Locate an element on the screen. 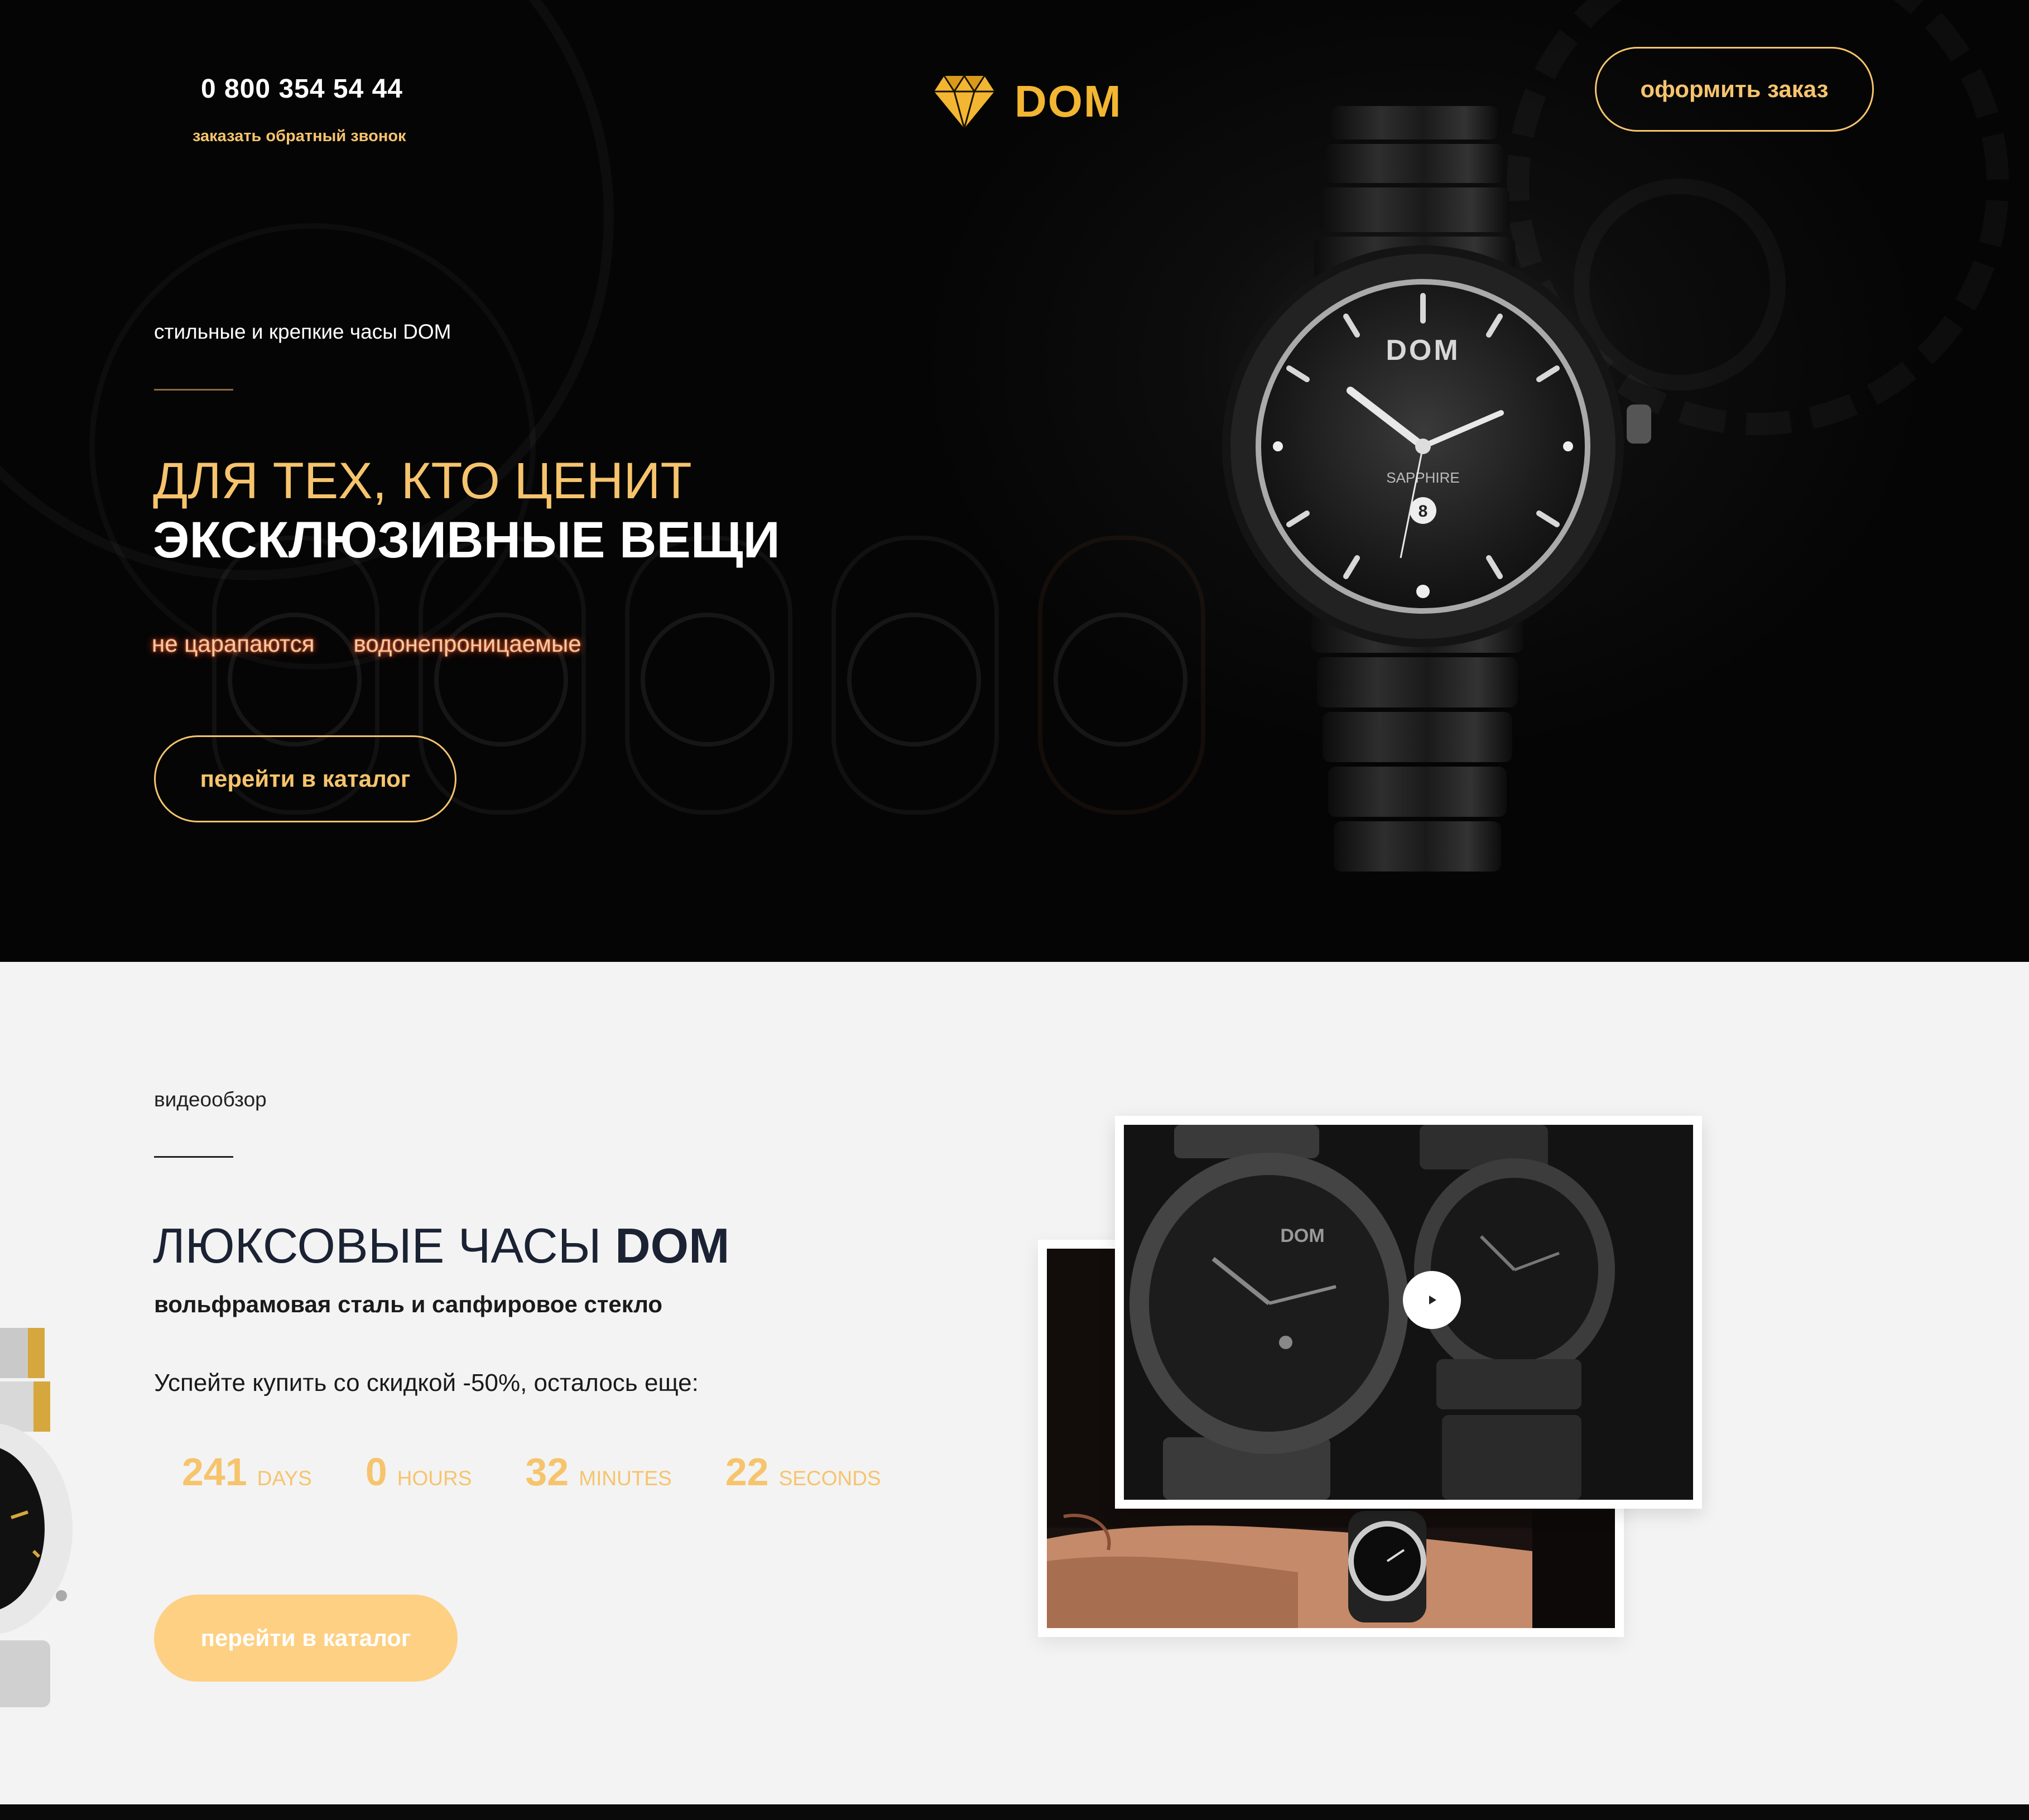 The width and height of the screenshot is (2029, 1820). countdown-hours-value: 0 is located at coordinates (376, 1472).